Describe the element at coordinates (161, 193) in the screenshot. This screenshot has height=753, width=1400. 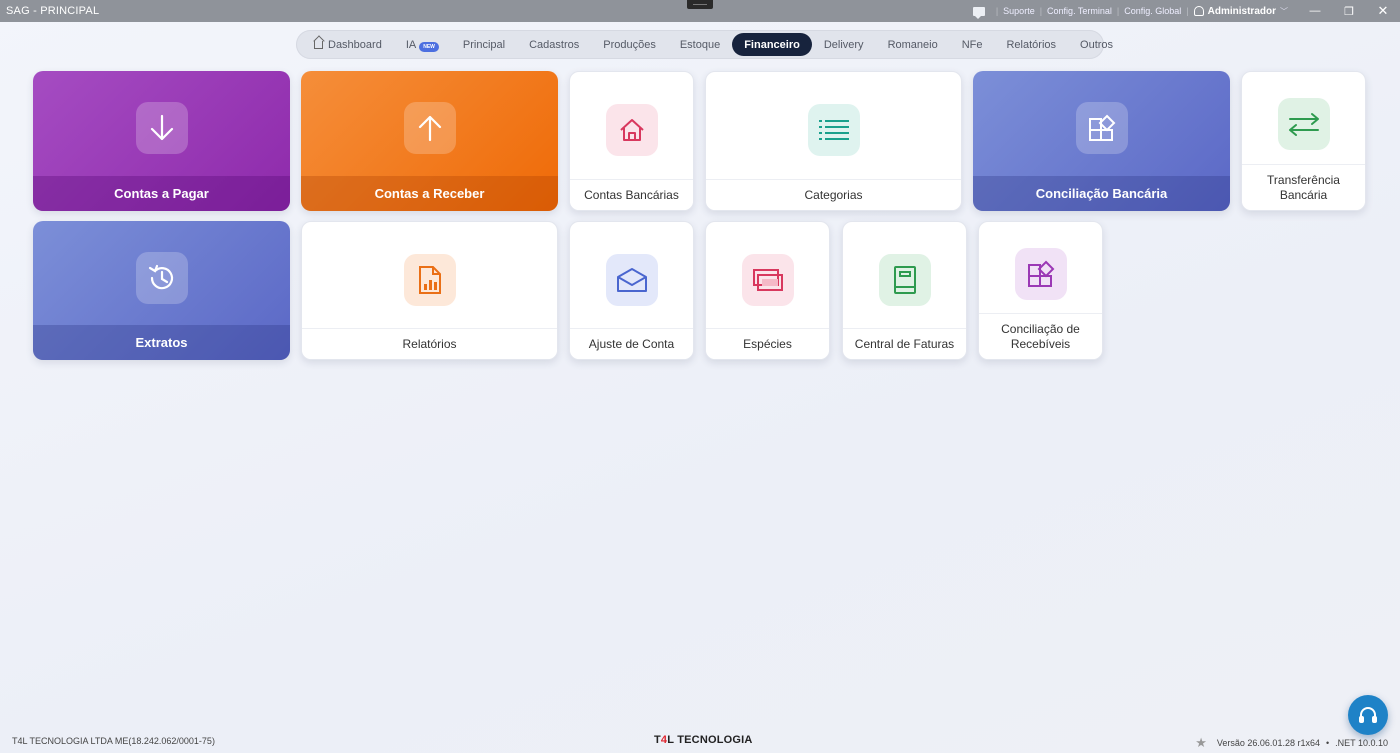
I see `tile-label: Contas a Pagar` at that location.